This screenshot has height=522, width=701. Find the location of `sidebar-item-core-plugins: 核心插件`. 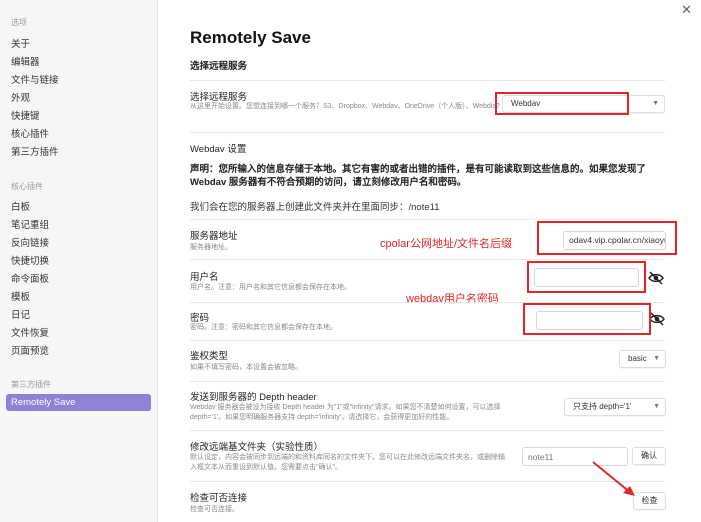

sidebar-item-core-plugins: 核心插件 is located at coordinates (30, 133).